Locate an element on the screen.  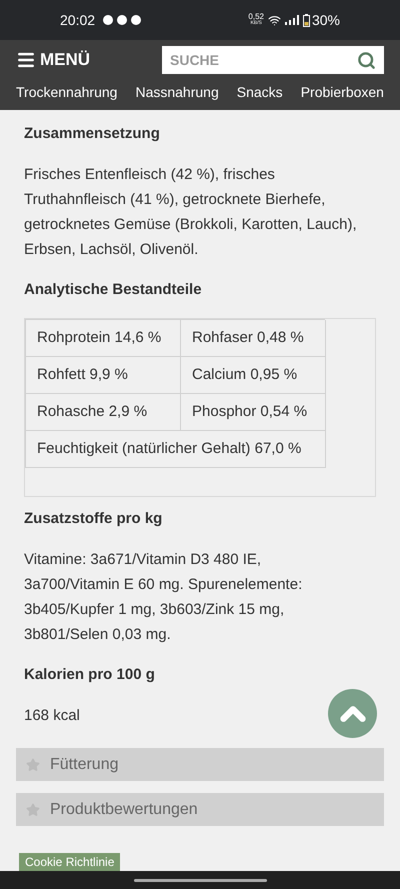
section-heading: Kalorien pro 100 g is located at coordinates (90, 675).